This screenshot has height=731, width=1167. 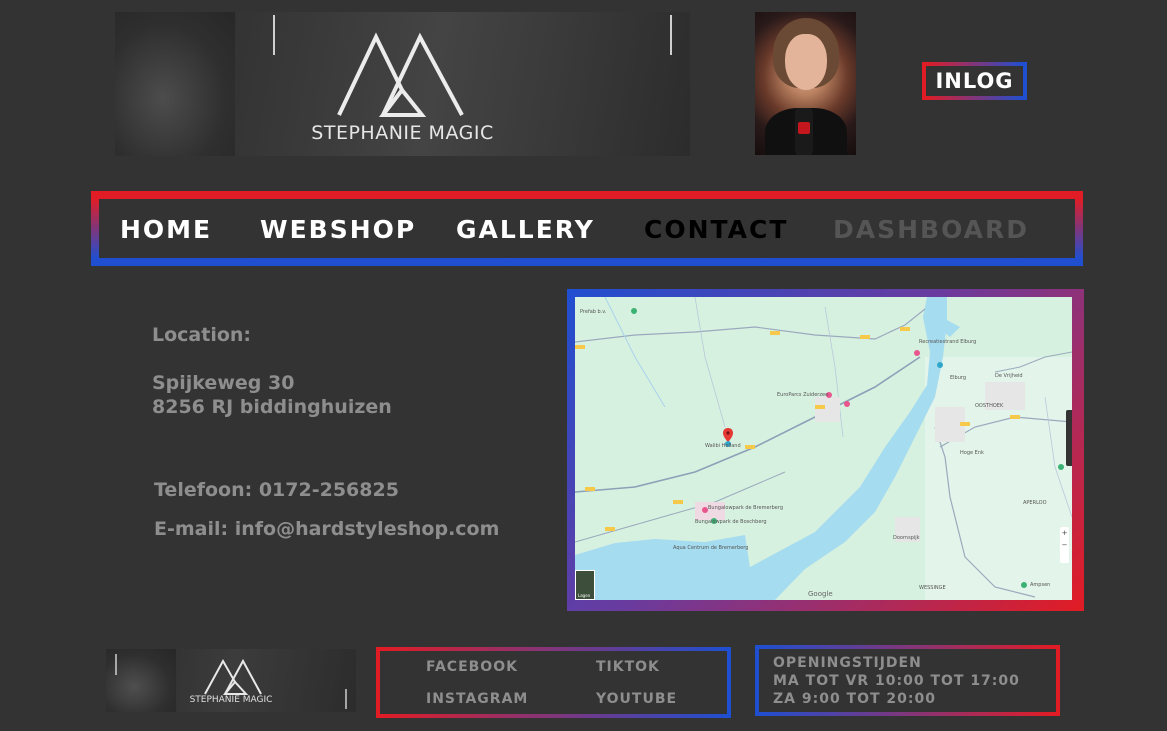 I want to click on map-label-recreatie: Recreatiestrand Elburg, so click(x=948, y=342).